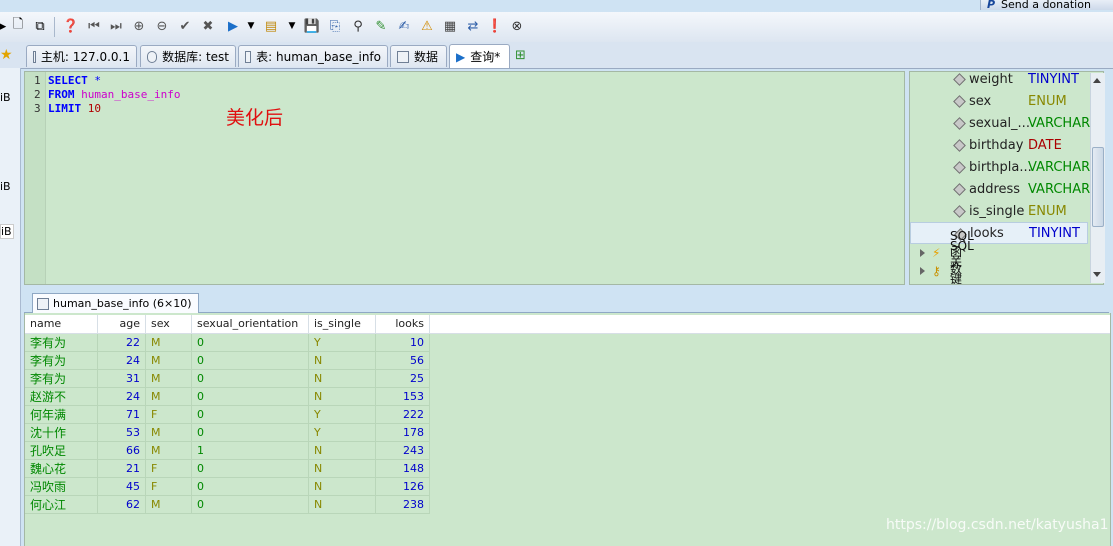 The width and height of the screenshot is (1113, 546). What do you see at coordinates (292, 26) in the screenshot?
I see `query-dropdown-icon: ▼` at bounding box center [292, 26].